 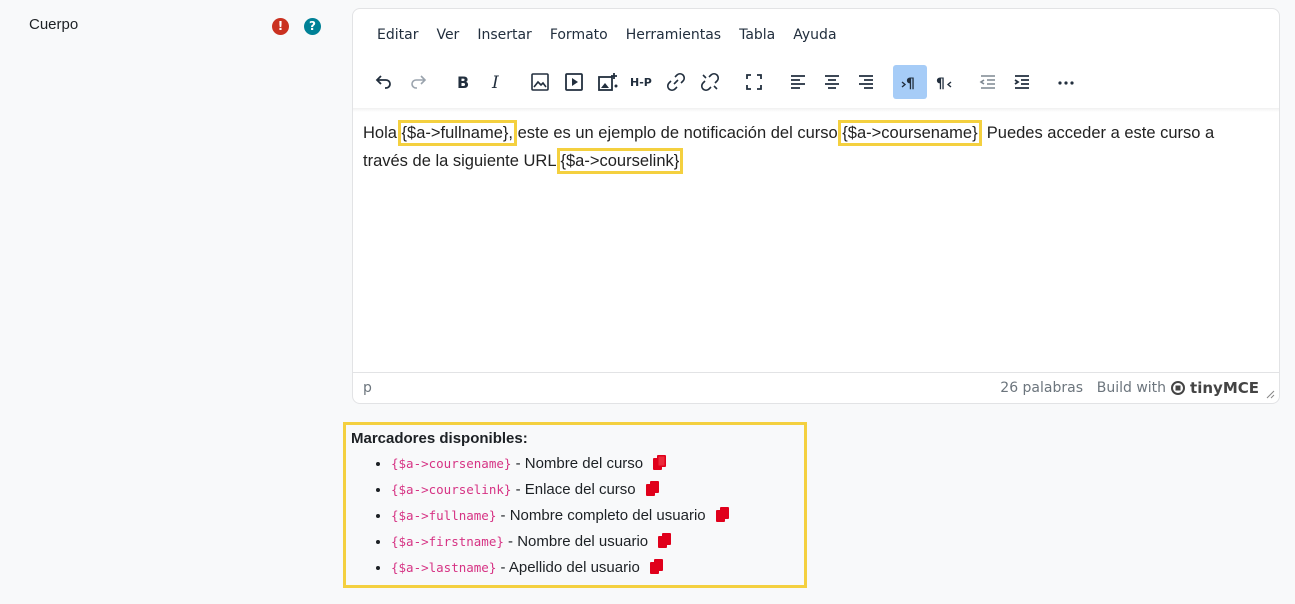 I want to click on menu-ver: Ver, so click(x=447, y=37).